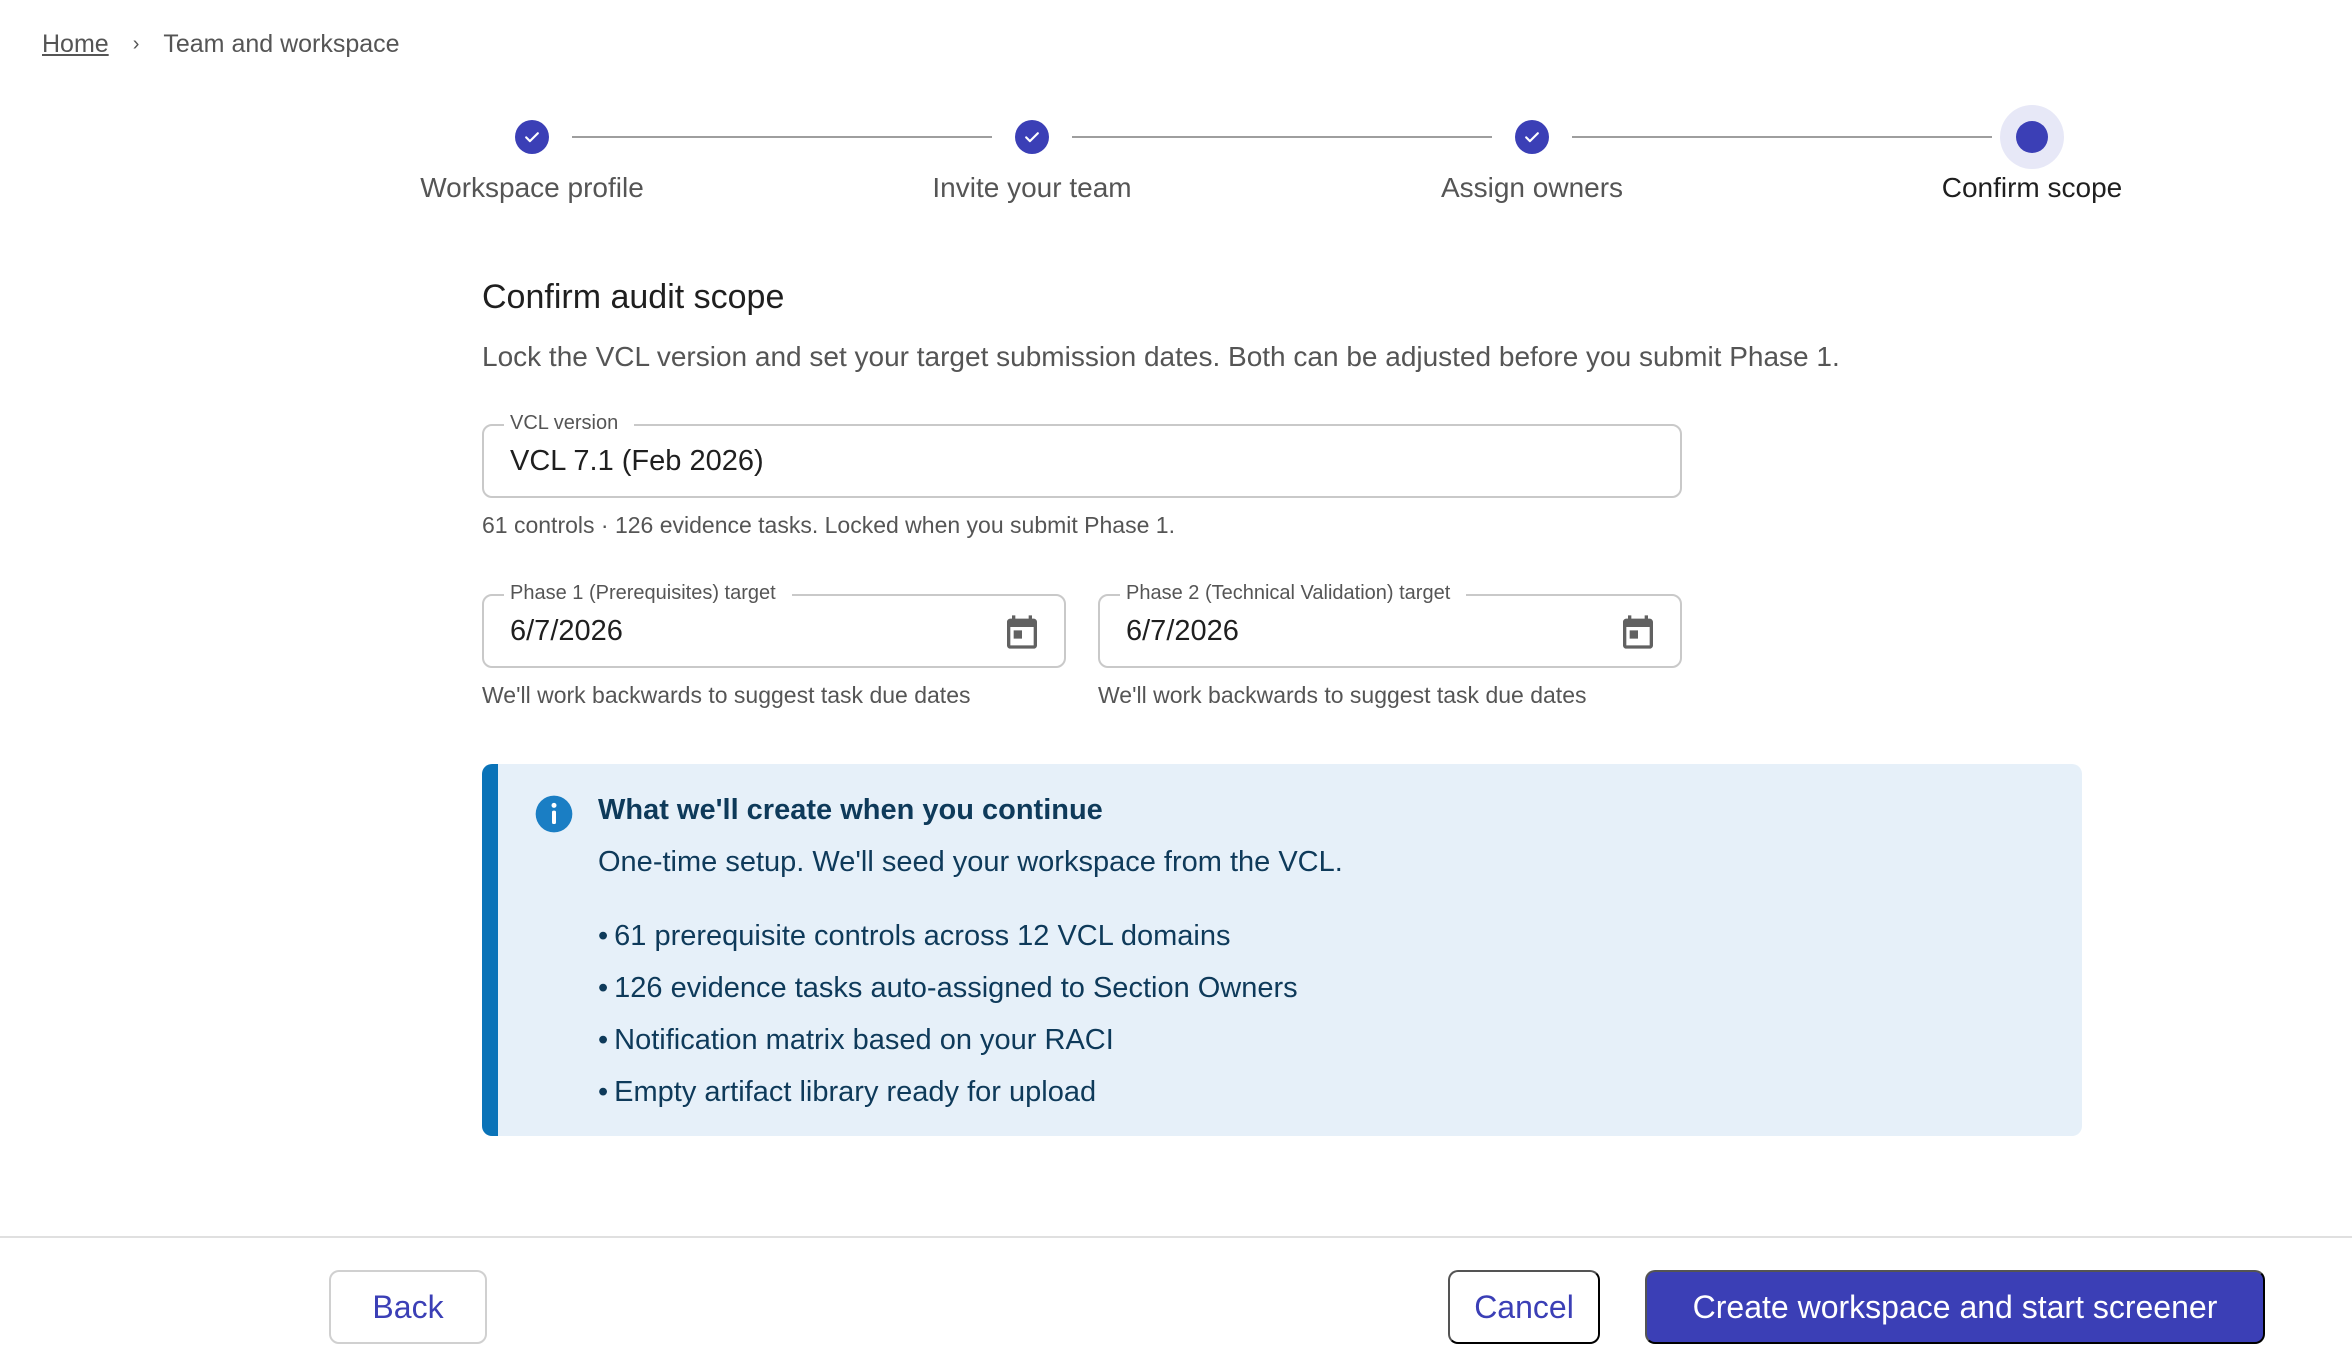 Image resolution: width=2352 pixels, height=1370 pixels. I want to click on callout-accent-bar, so click(490, 950).